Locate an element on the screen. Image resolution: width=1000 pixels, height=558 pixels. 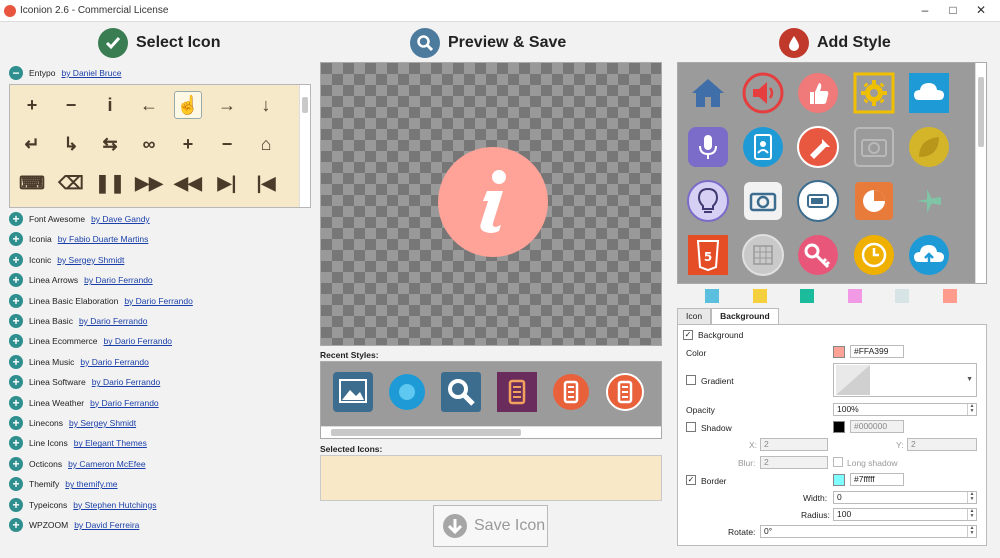
style-leaf is located at coordinates (929, 147).